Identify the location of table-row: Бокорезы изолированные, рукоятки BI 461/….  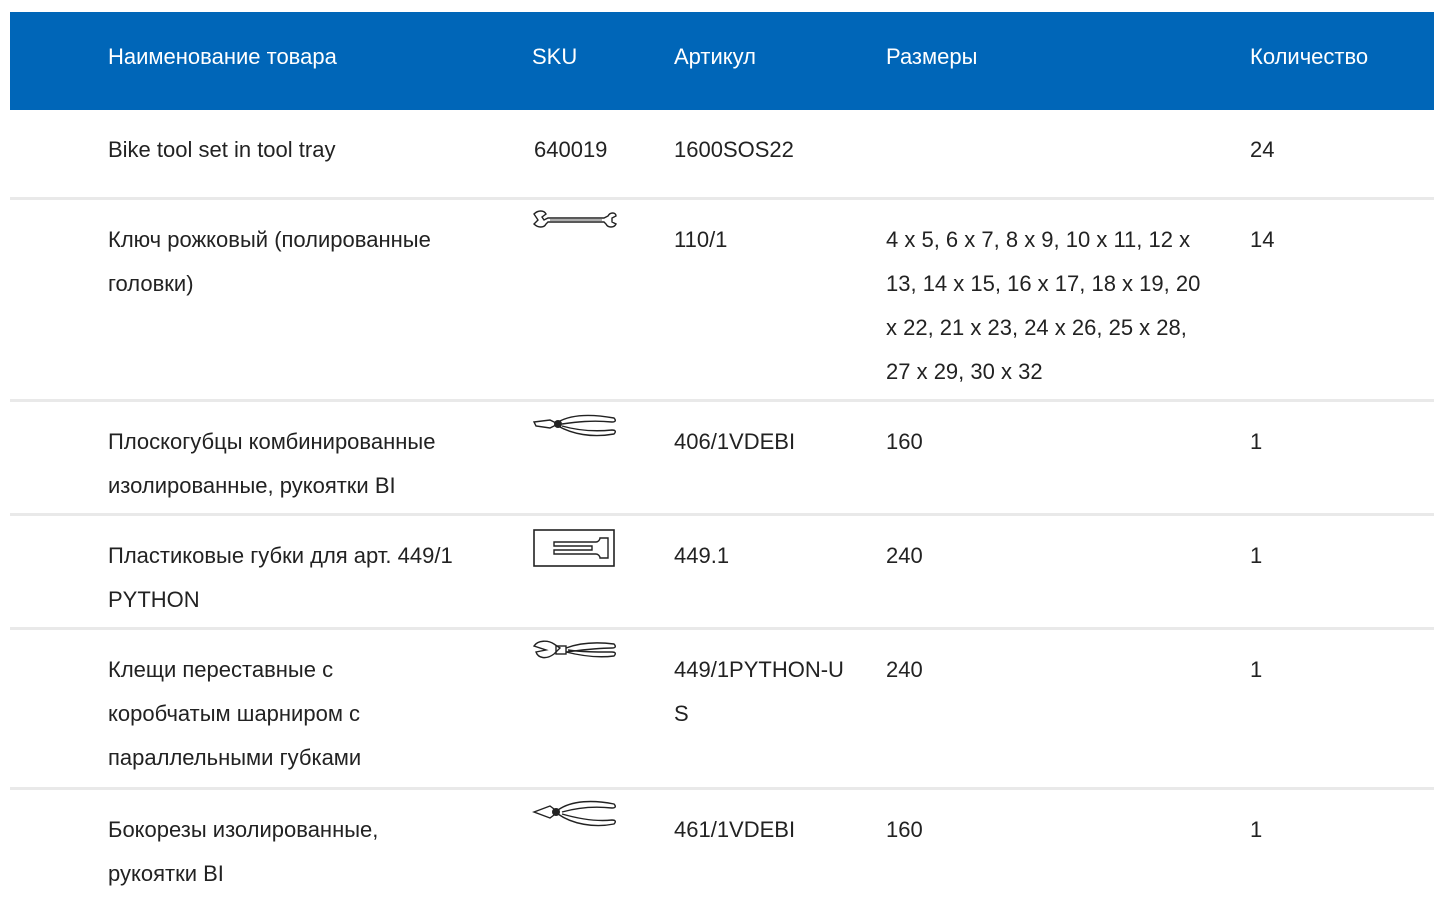
(722, 845).